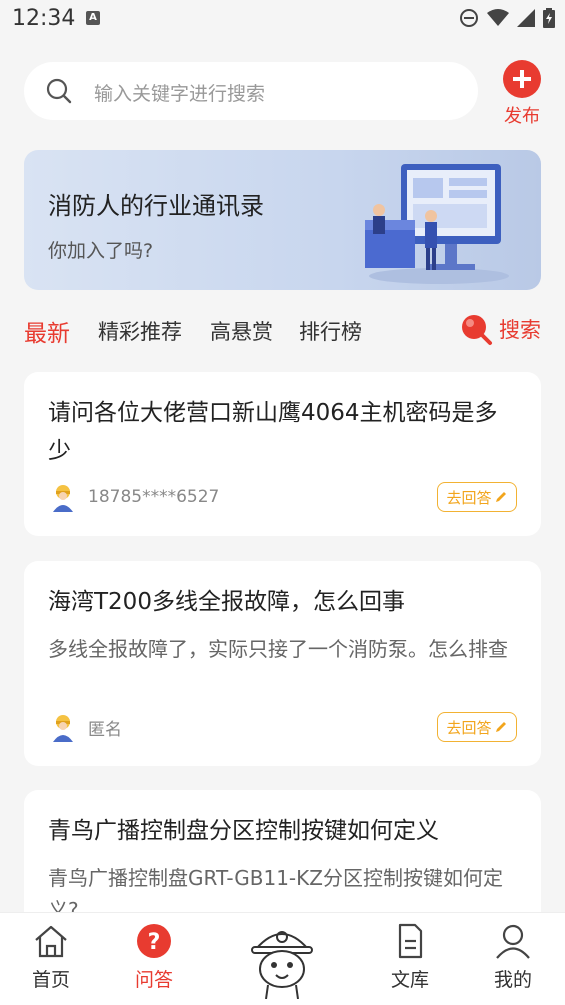 The height and width of the screenshot is (1005, 565). Describe the element at coordinates (498, 17) in the screenshot. I see `wifi-icon` at that location.